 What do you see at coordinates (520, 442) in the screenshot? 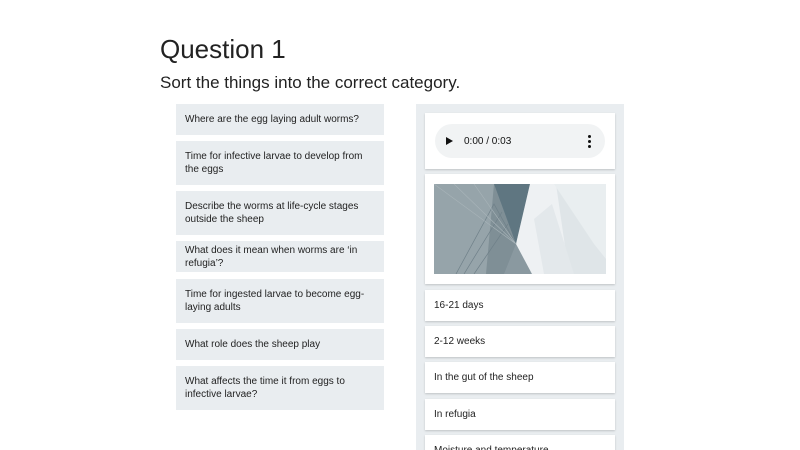
I see `answer-option: Moisture and temperature` at bounding box center [520, 442].